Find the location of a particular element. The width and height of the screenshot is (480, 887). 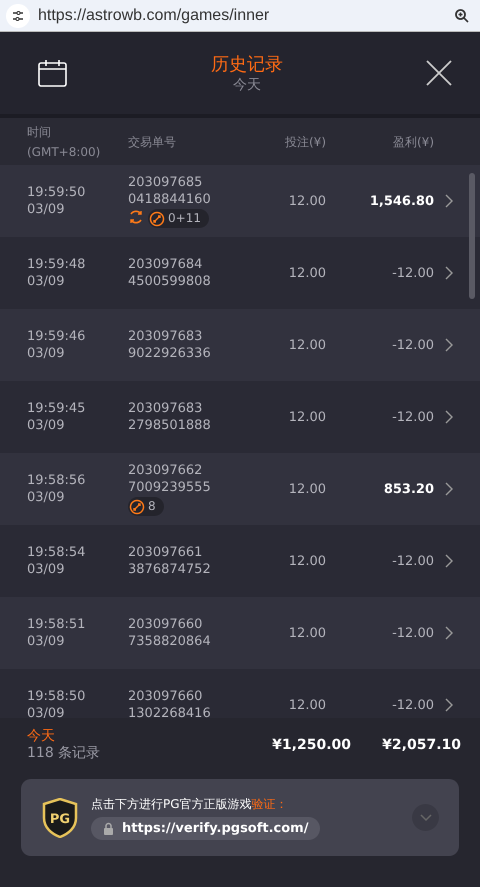

free-spin-badge: 0+11 is located at coordinates (178, 218).